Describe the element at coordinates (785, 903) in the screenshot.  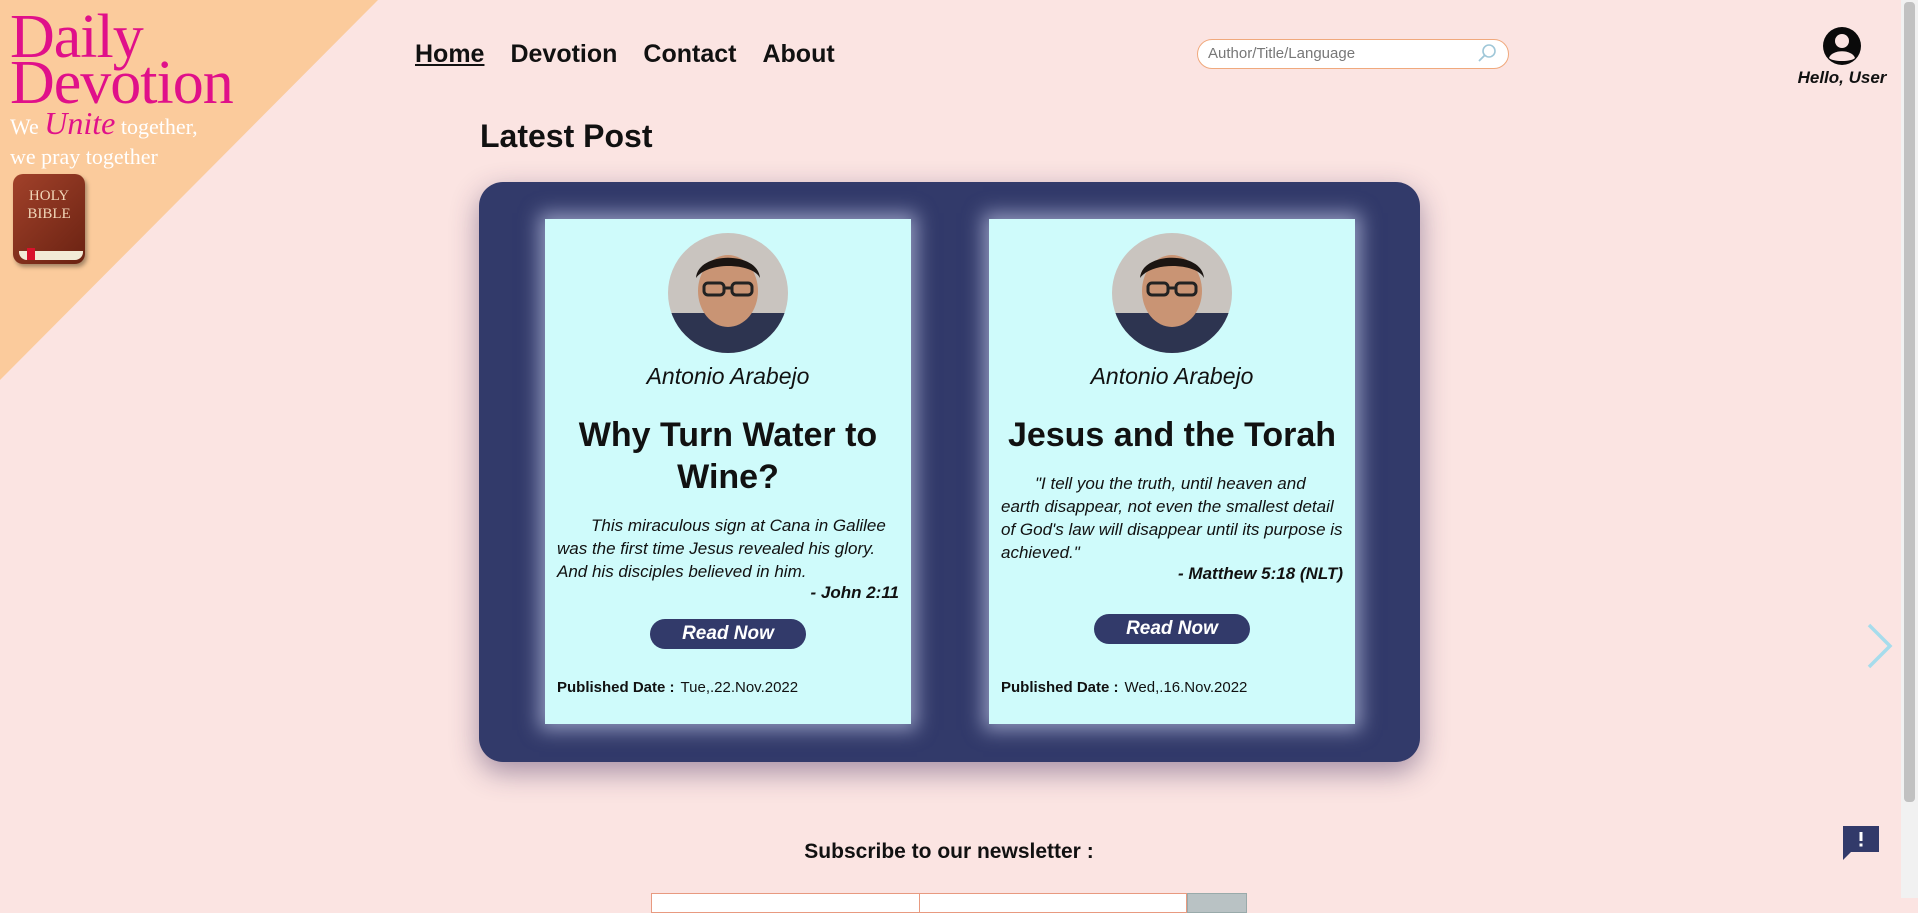
I see `newsletter-name-input` at that location.